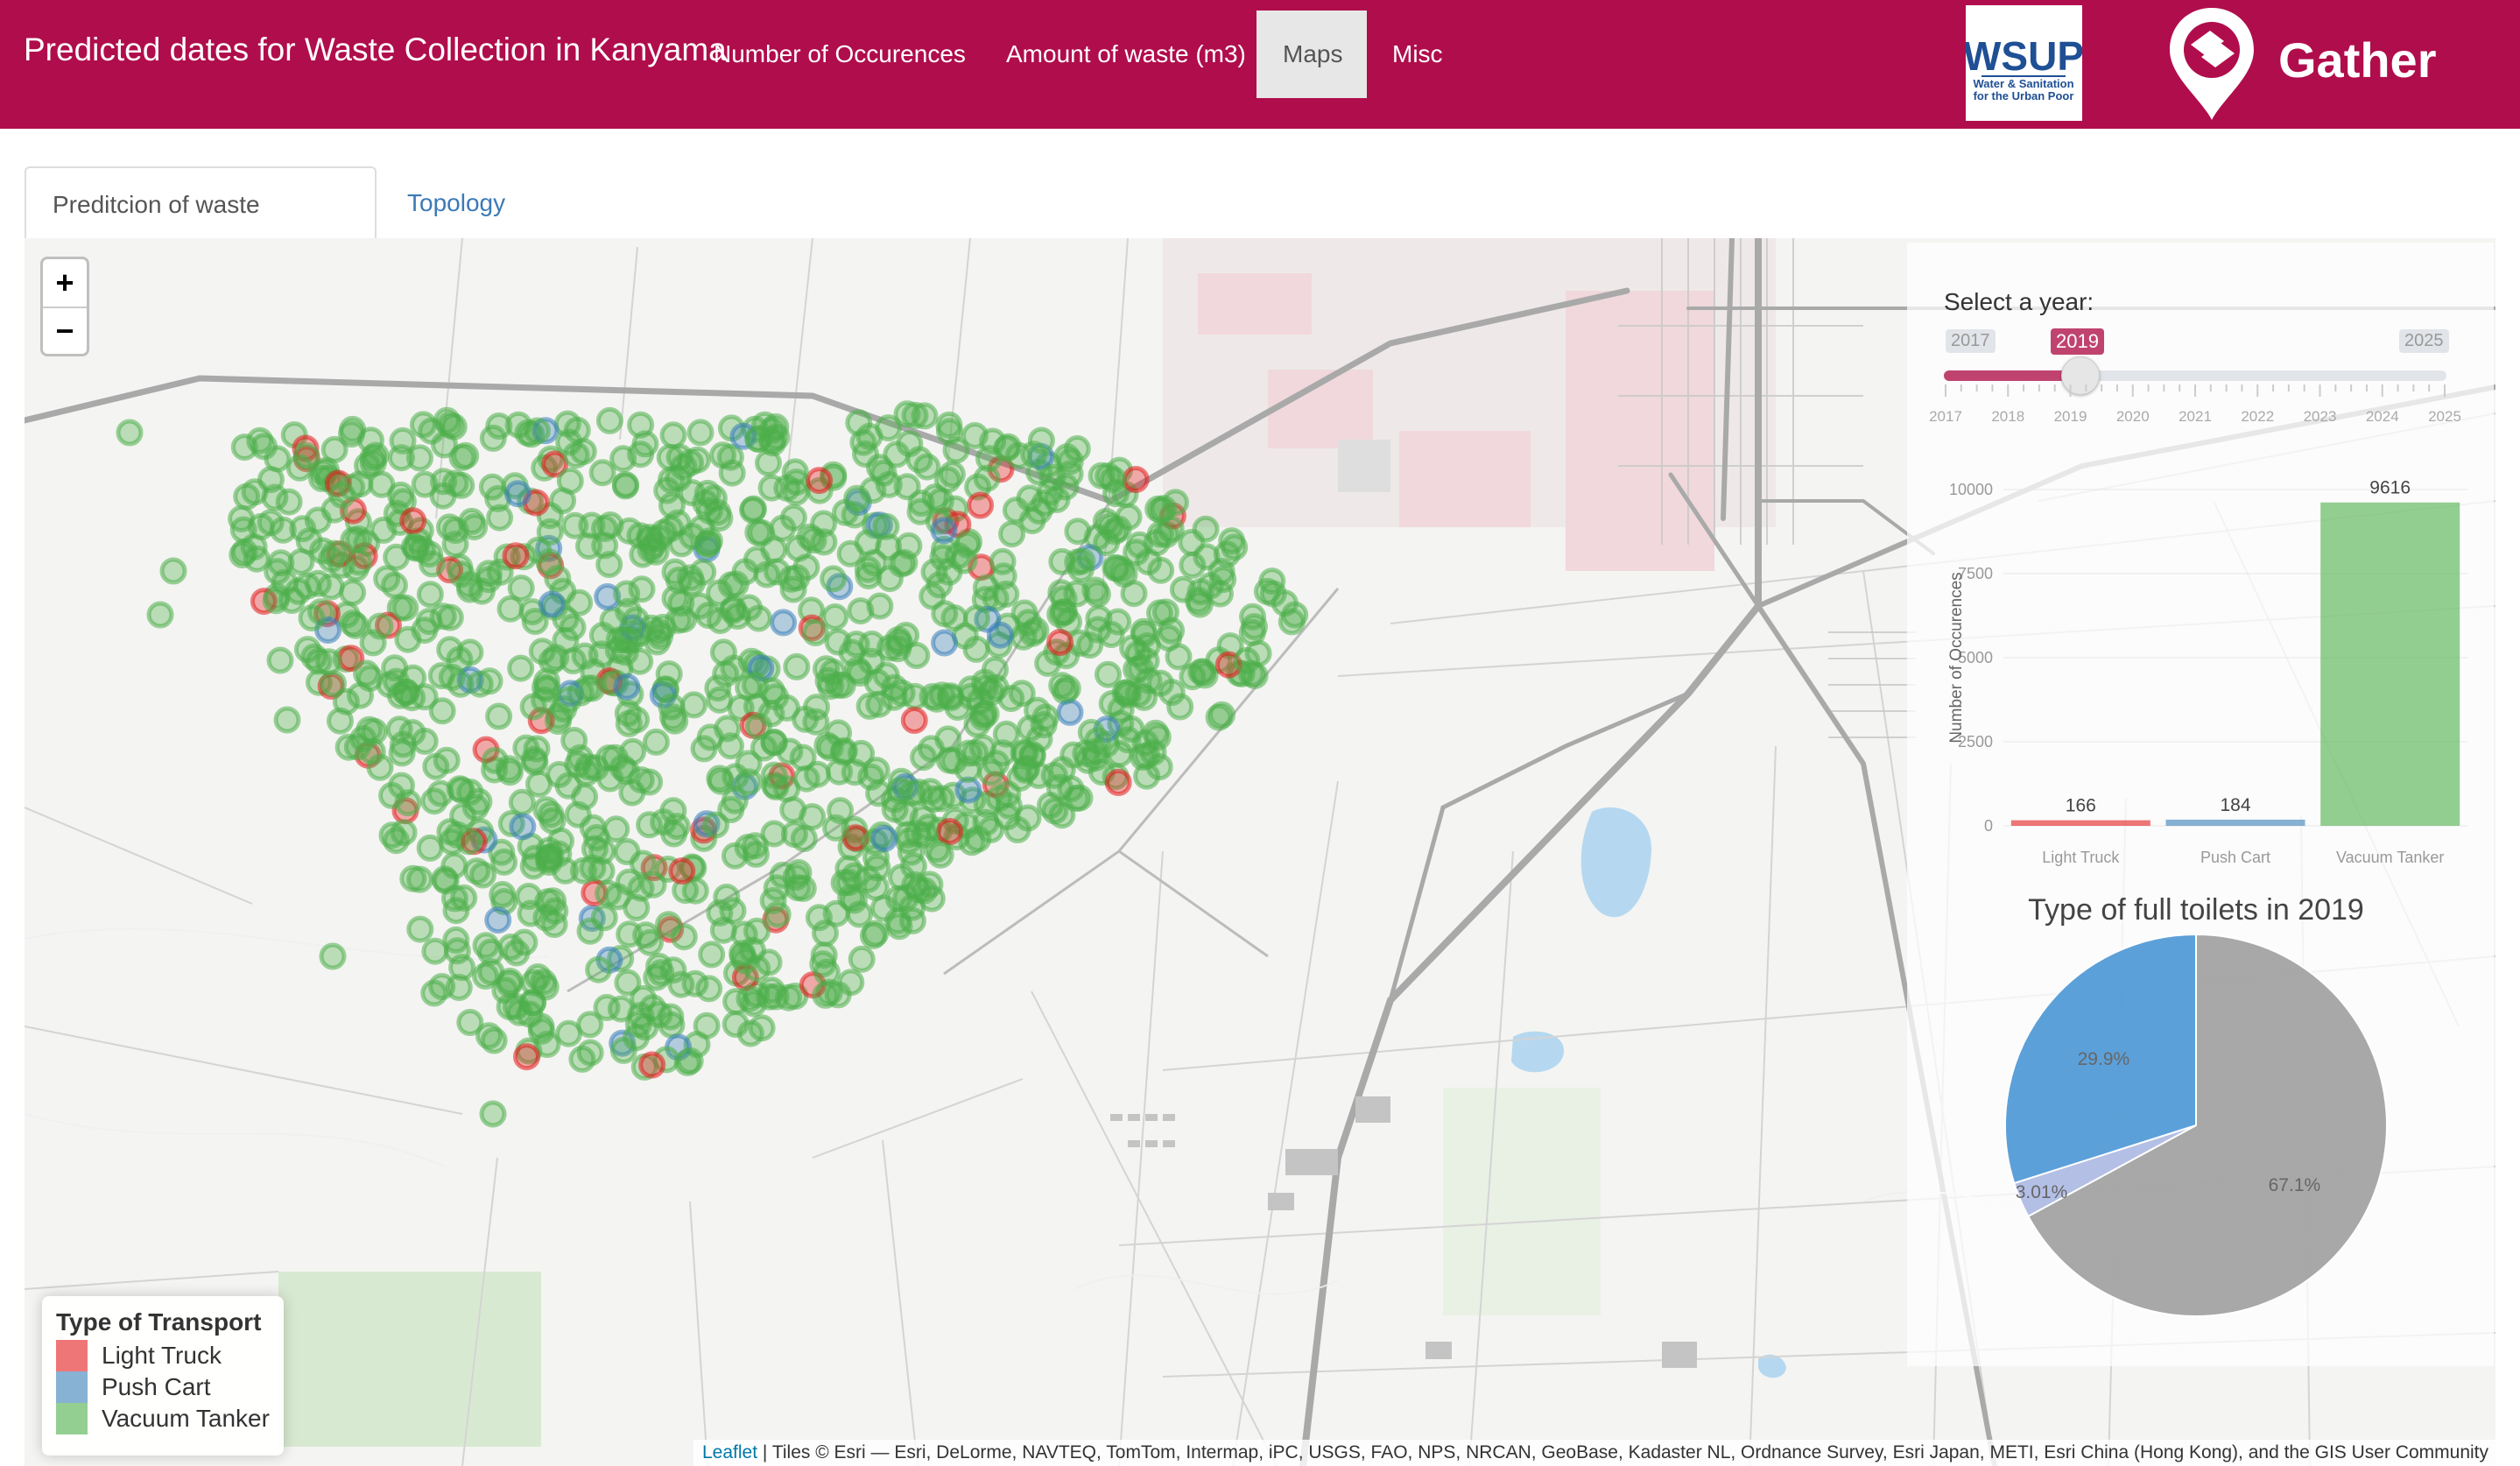 The width and height of the screenshot is (2520, 1466). Describe the element at coordinates (839, 54) in the screenshot. I see `nav-number-of-occurences: Number of Occurences` at that location.